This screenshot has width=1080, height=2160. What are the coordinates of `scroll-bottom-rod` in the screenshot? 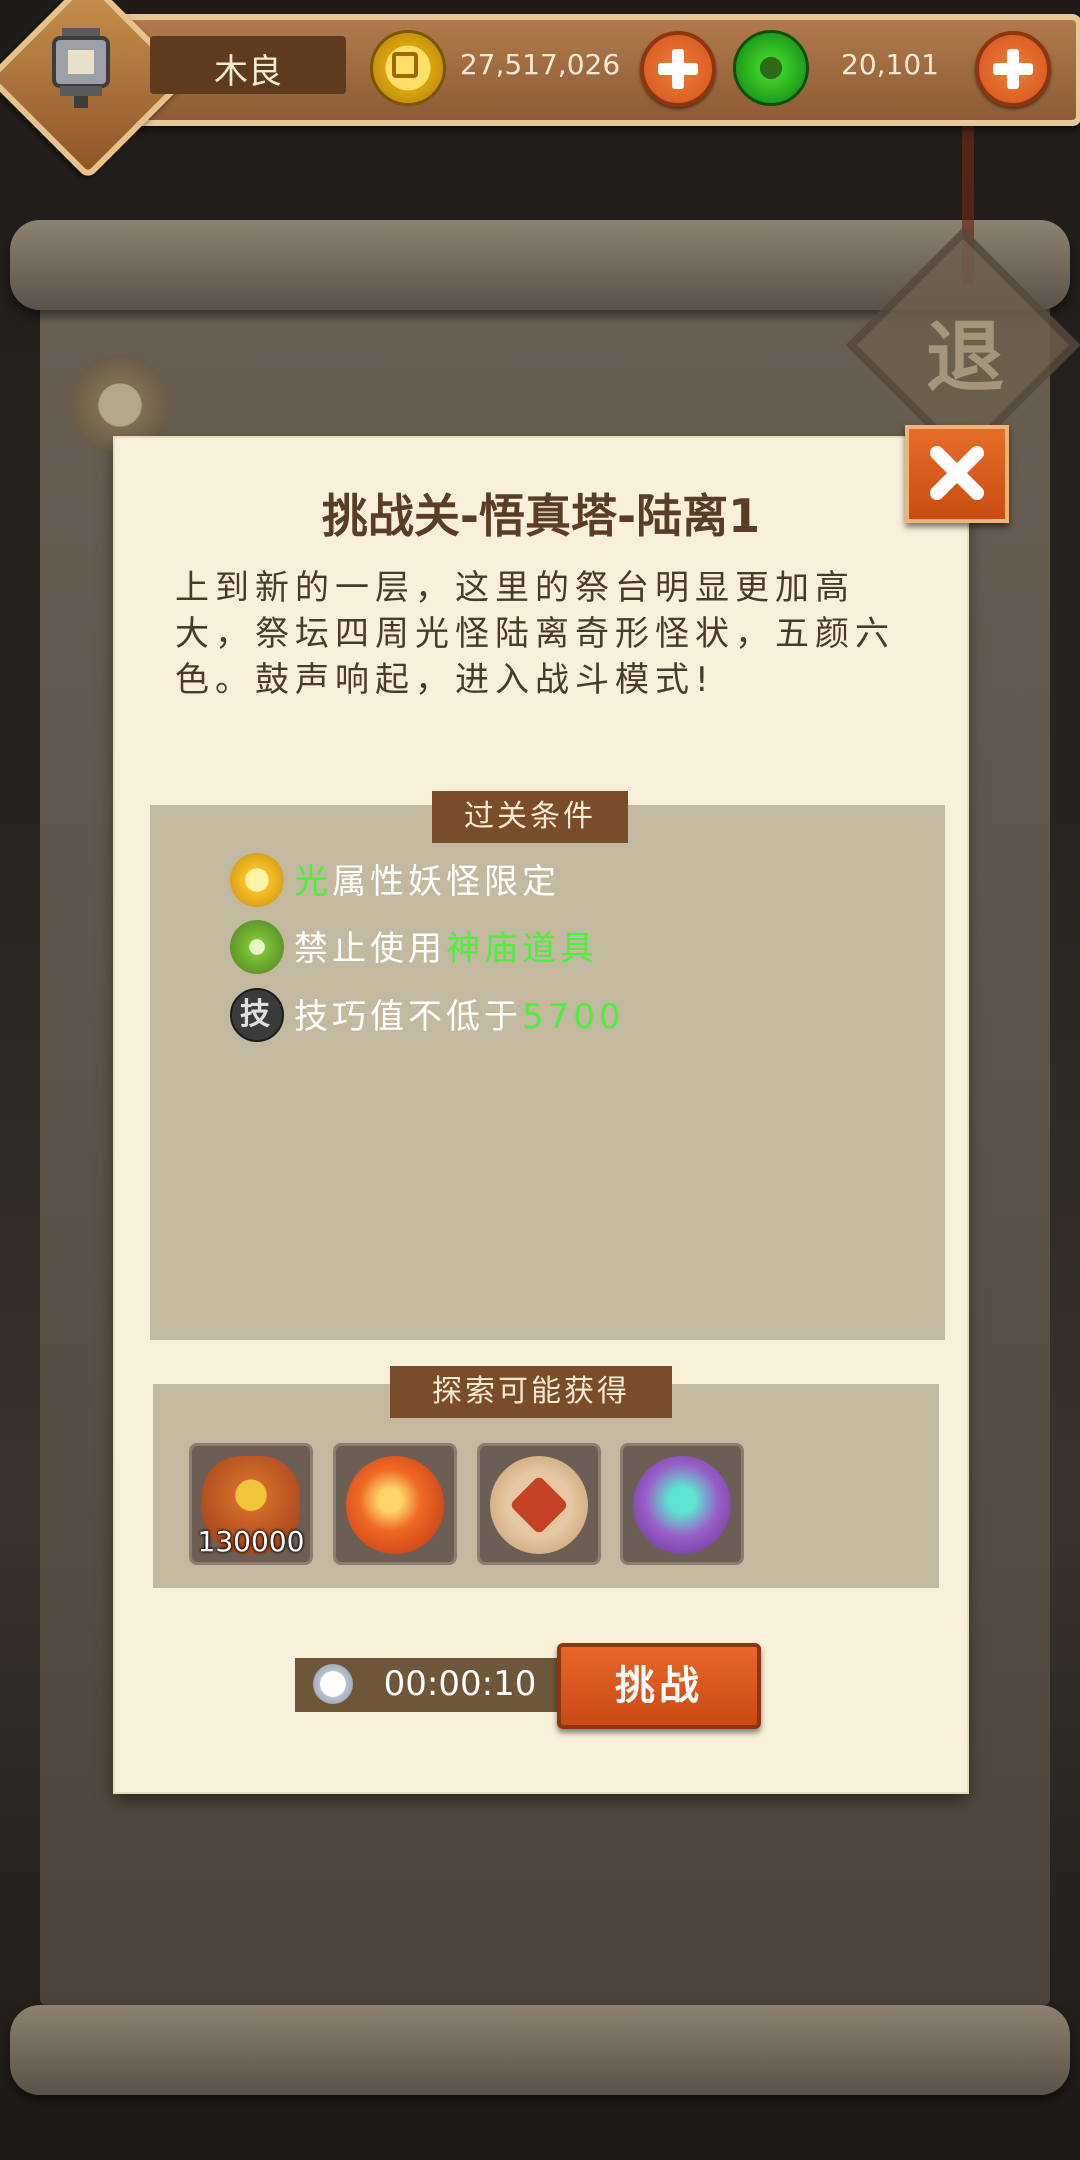 It's located at (540, 2050).